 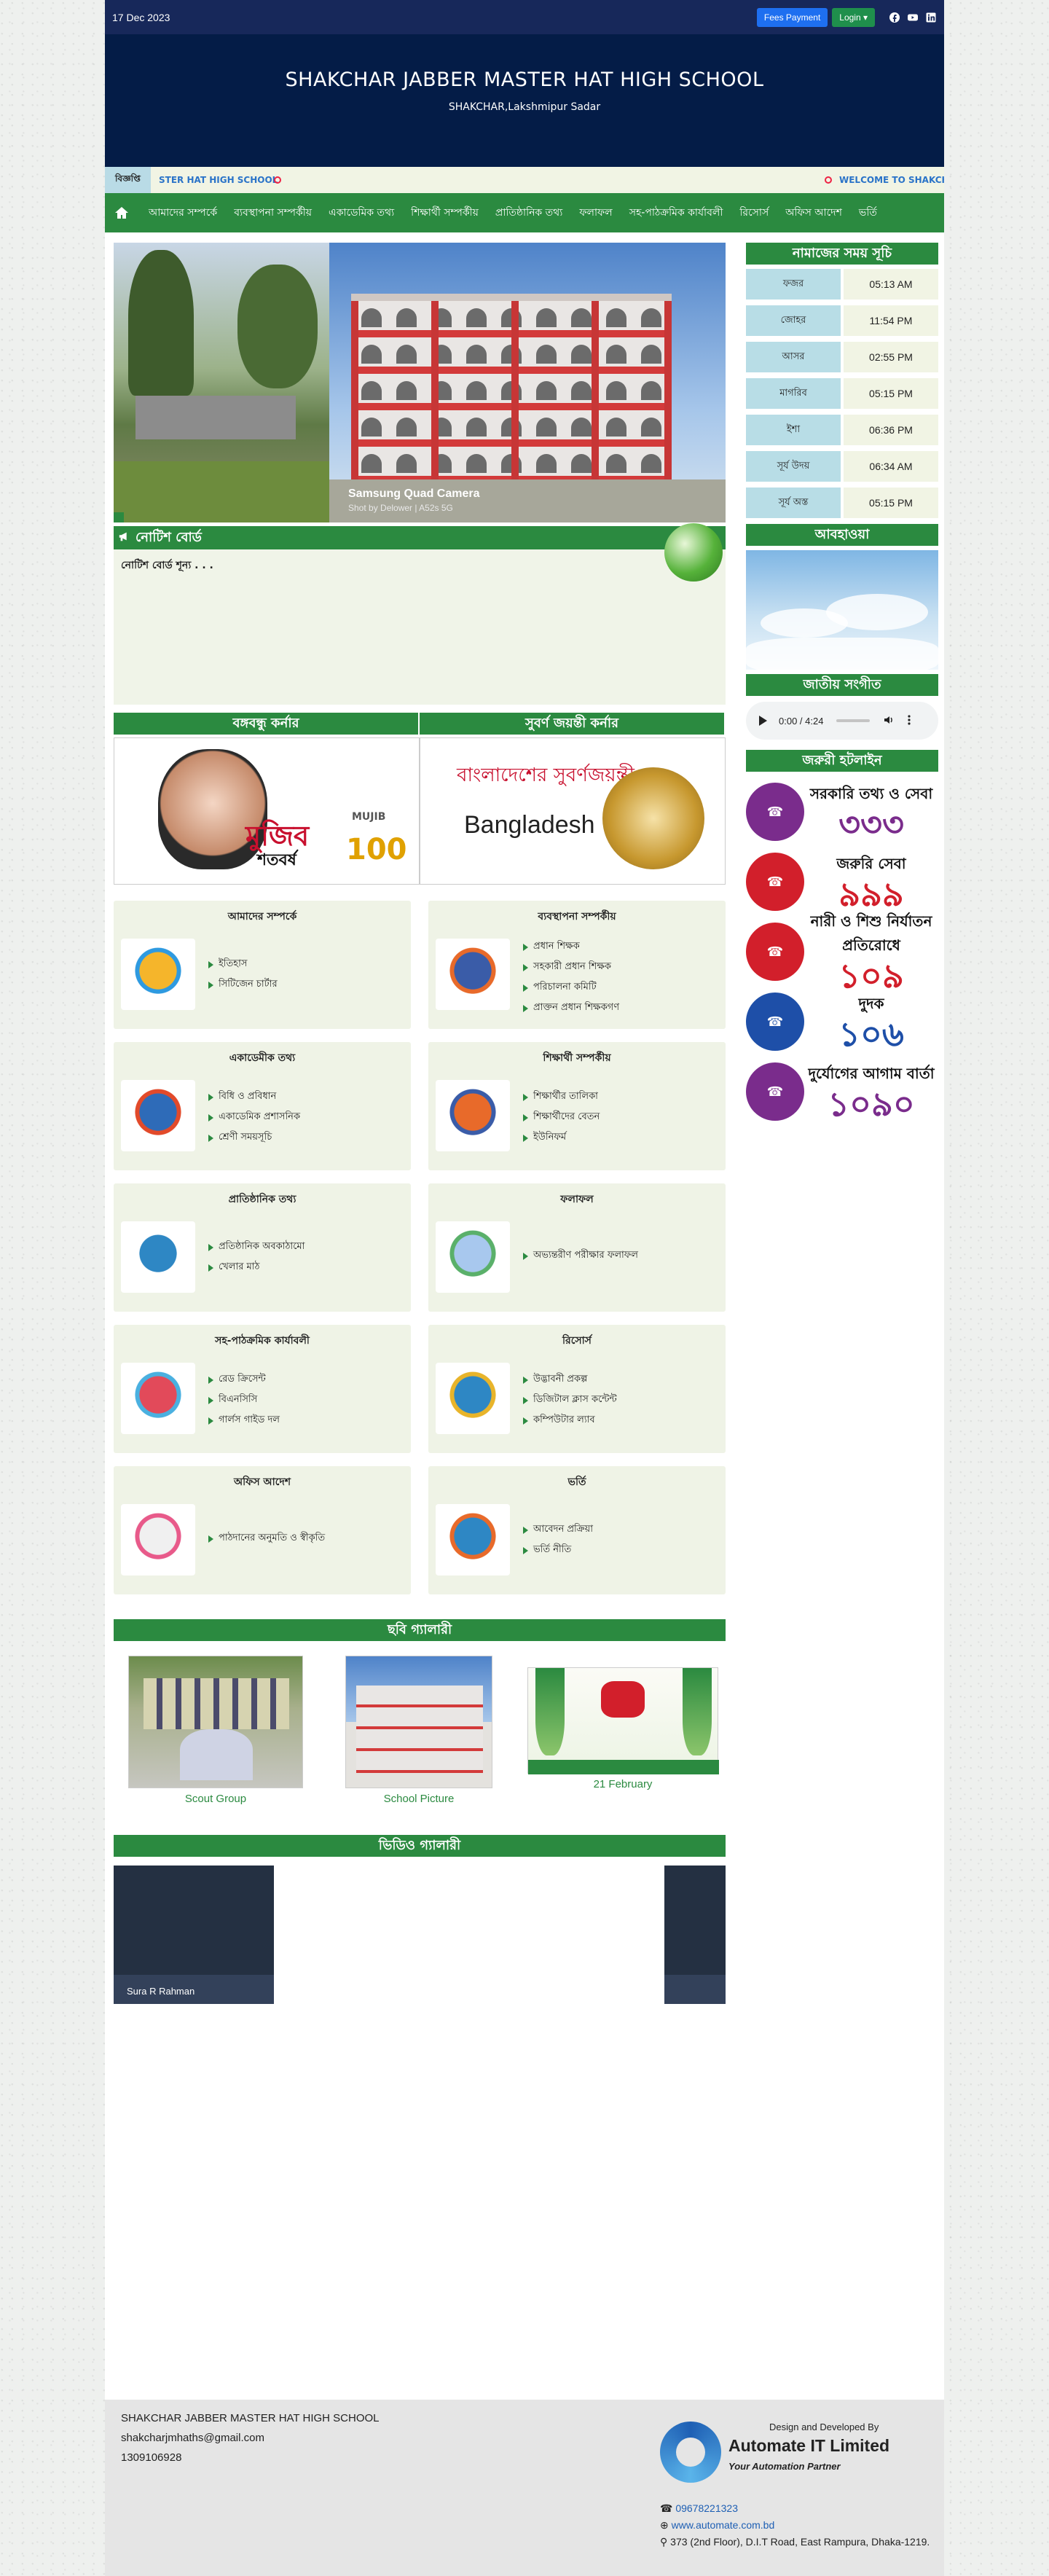 What do you see at coordinates (853, 17) in the screenshot?
I see `login-button: Login ▾` at bounding box center [853, 17].